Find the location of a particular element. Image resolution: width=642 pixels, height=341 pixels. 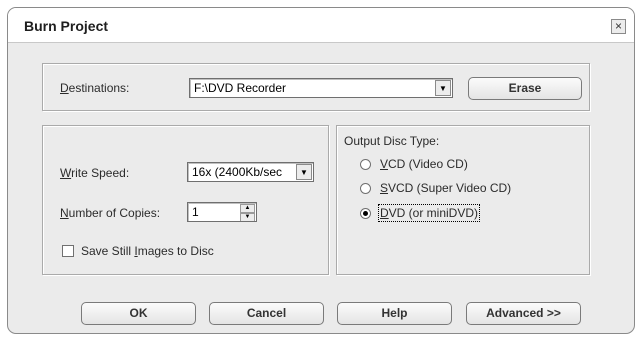

radio-dvd is located at coordinates (365, 213).